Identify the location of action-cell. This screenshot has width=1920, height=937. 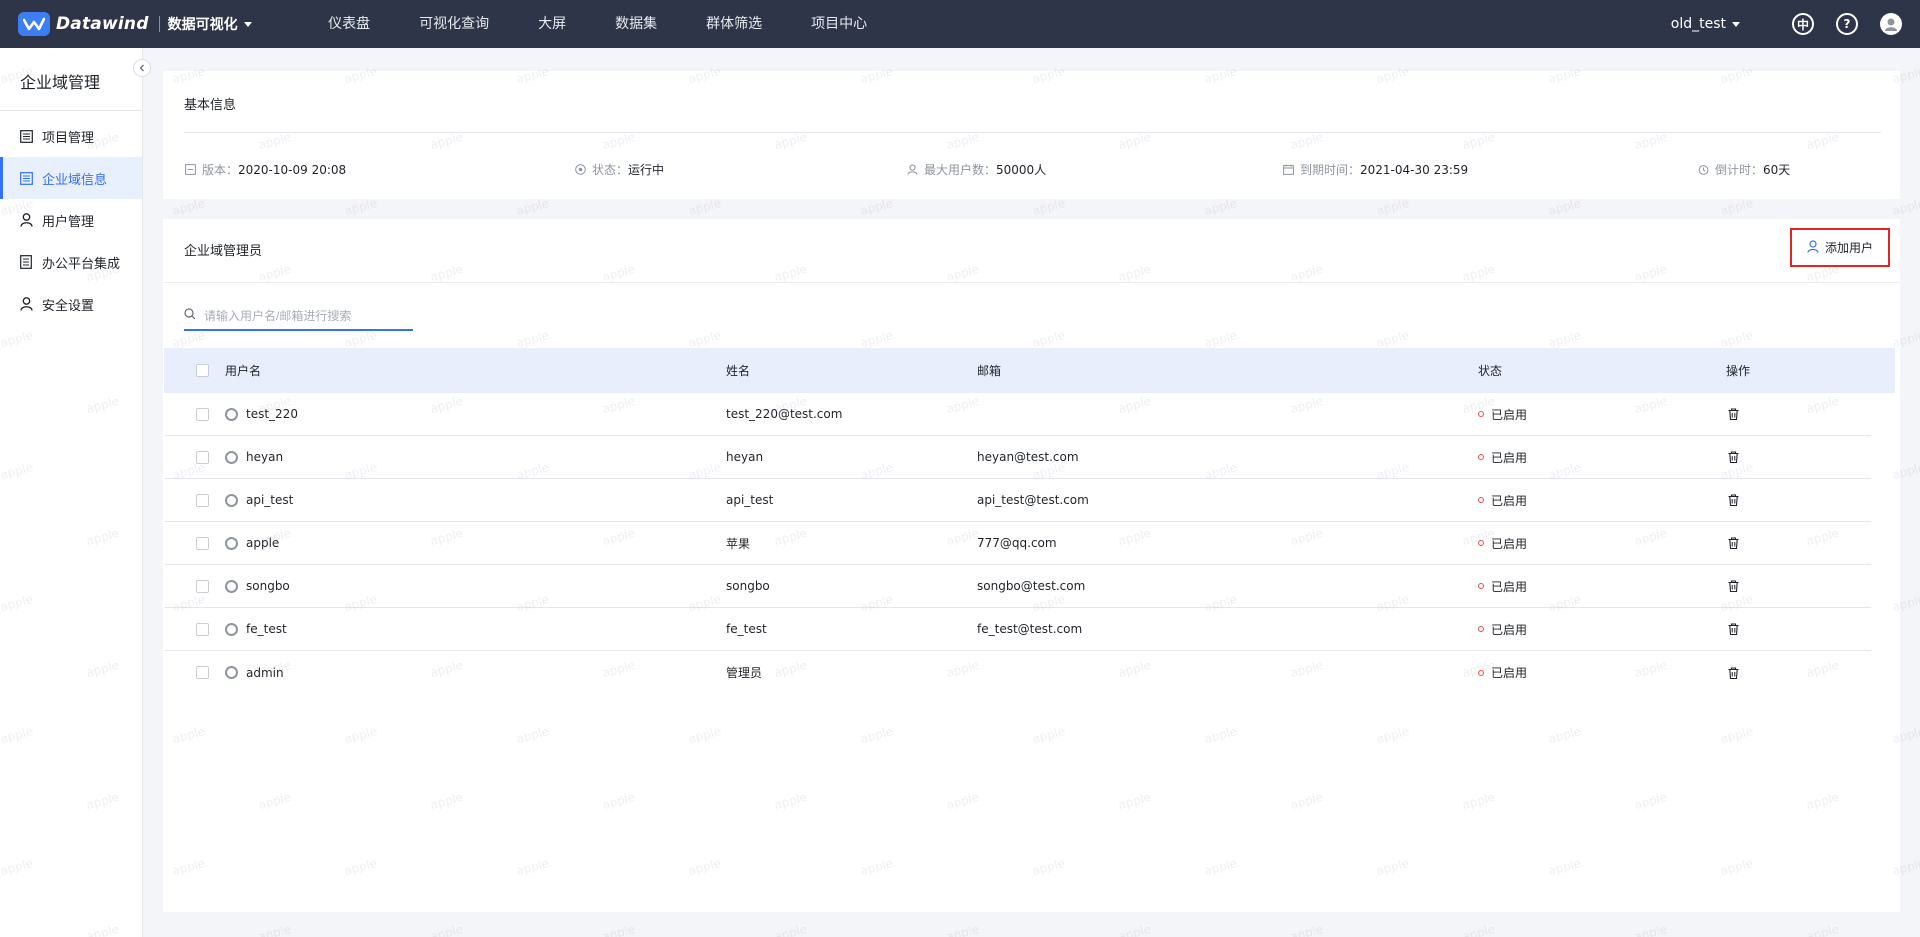
(1733, 457).